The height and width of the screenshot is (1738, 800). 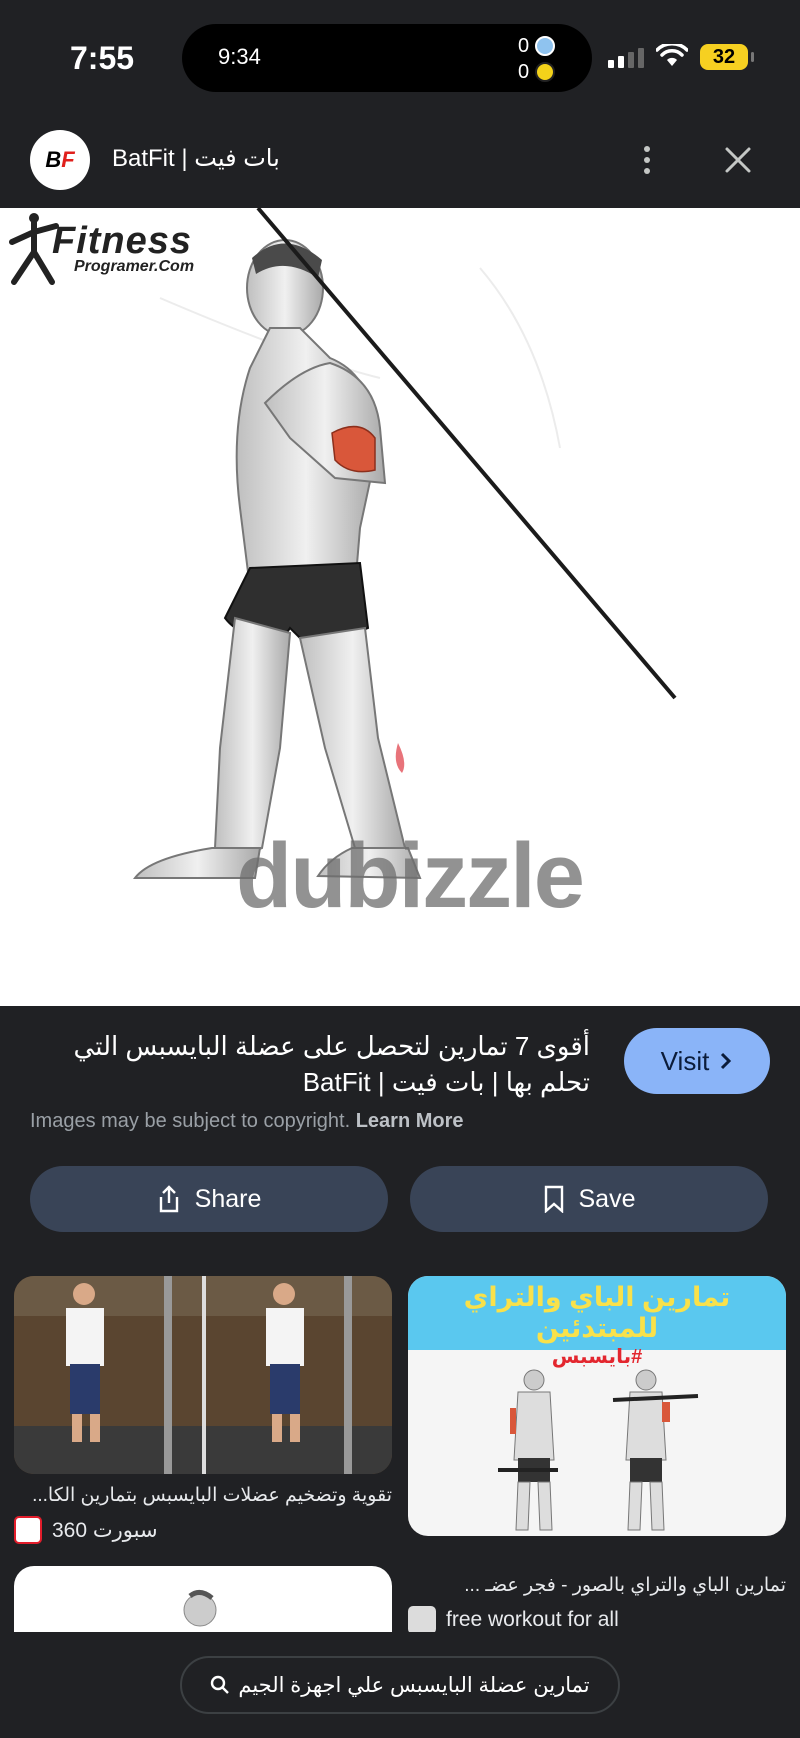 What do you see at coordinates (727, 57) in the screenshot?
I see `battery-icon: 32` at bounding box center [727, 57].